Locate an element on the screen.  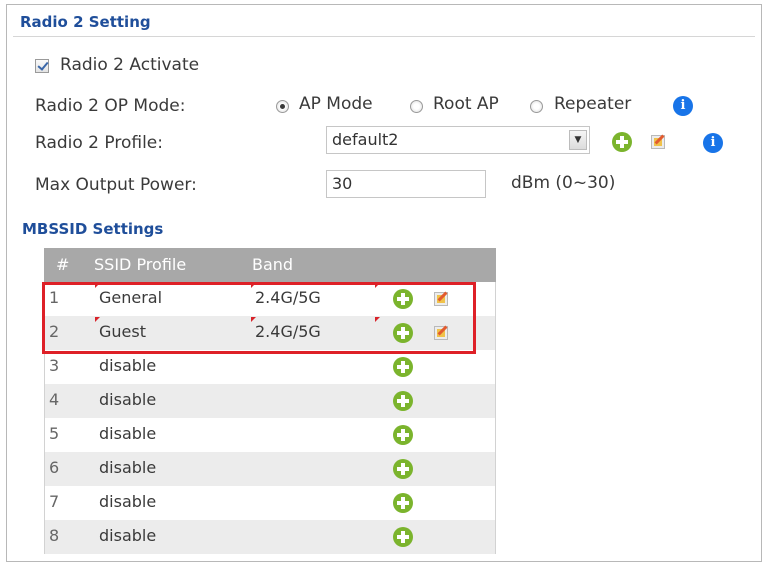
power-input-value: 30 is located at coordinates (342, 183).